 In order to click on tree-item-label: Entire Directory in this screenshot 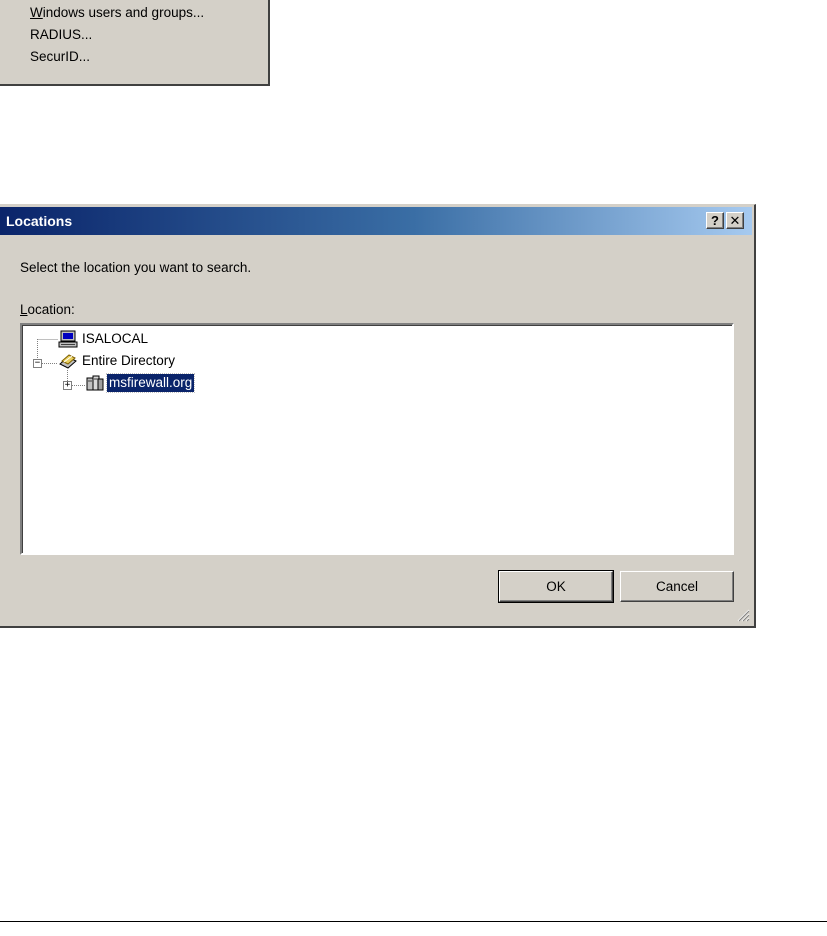, I will do `click(129, 360)`.